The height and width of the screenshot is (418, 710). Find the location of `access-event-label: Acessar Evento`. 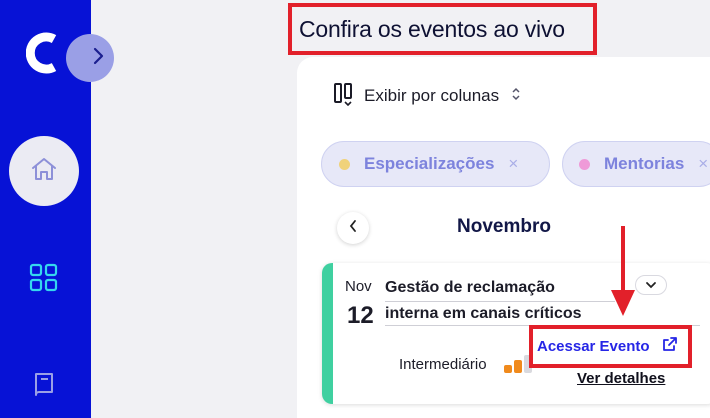

access-event-label: Acessar Evento is located at coordinates (593, 346).